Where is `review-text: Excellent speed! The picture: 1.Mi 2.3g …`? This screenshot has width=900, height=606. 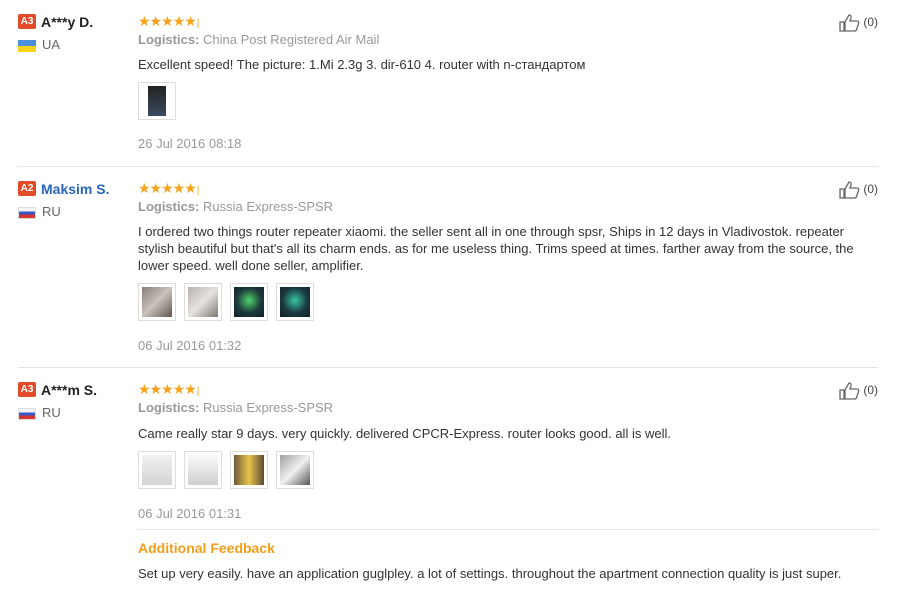
review-text: Excellent speed! The picture: 1.Mi 2.3g … is located at coordinates (362, 64).